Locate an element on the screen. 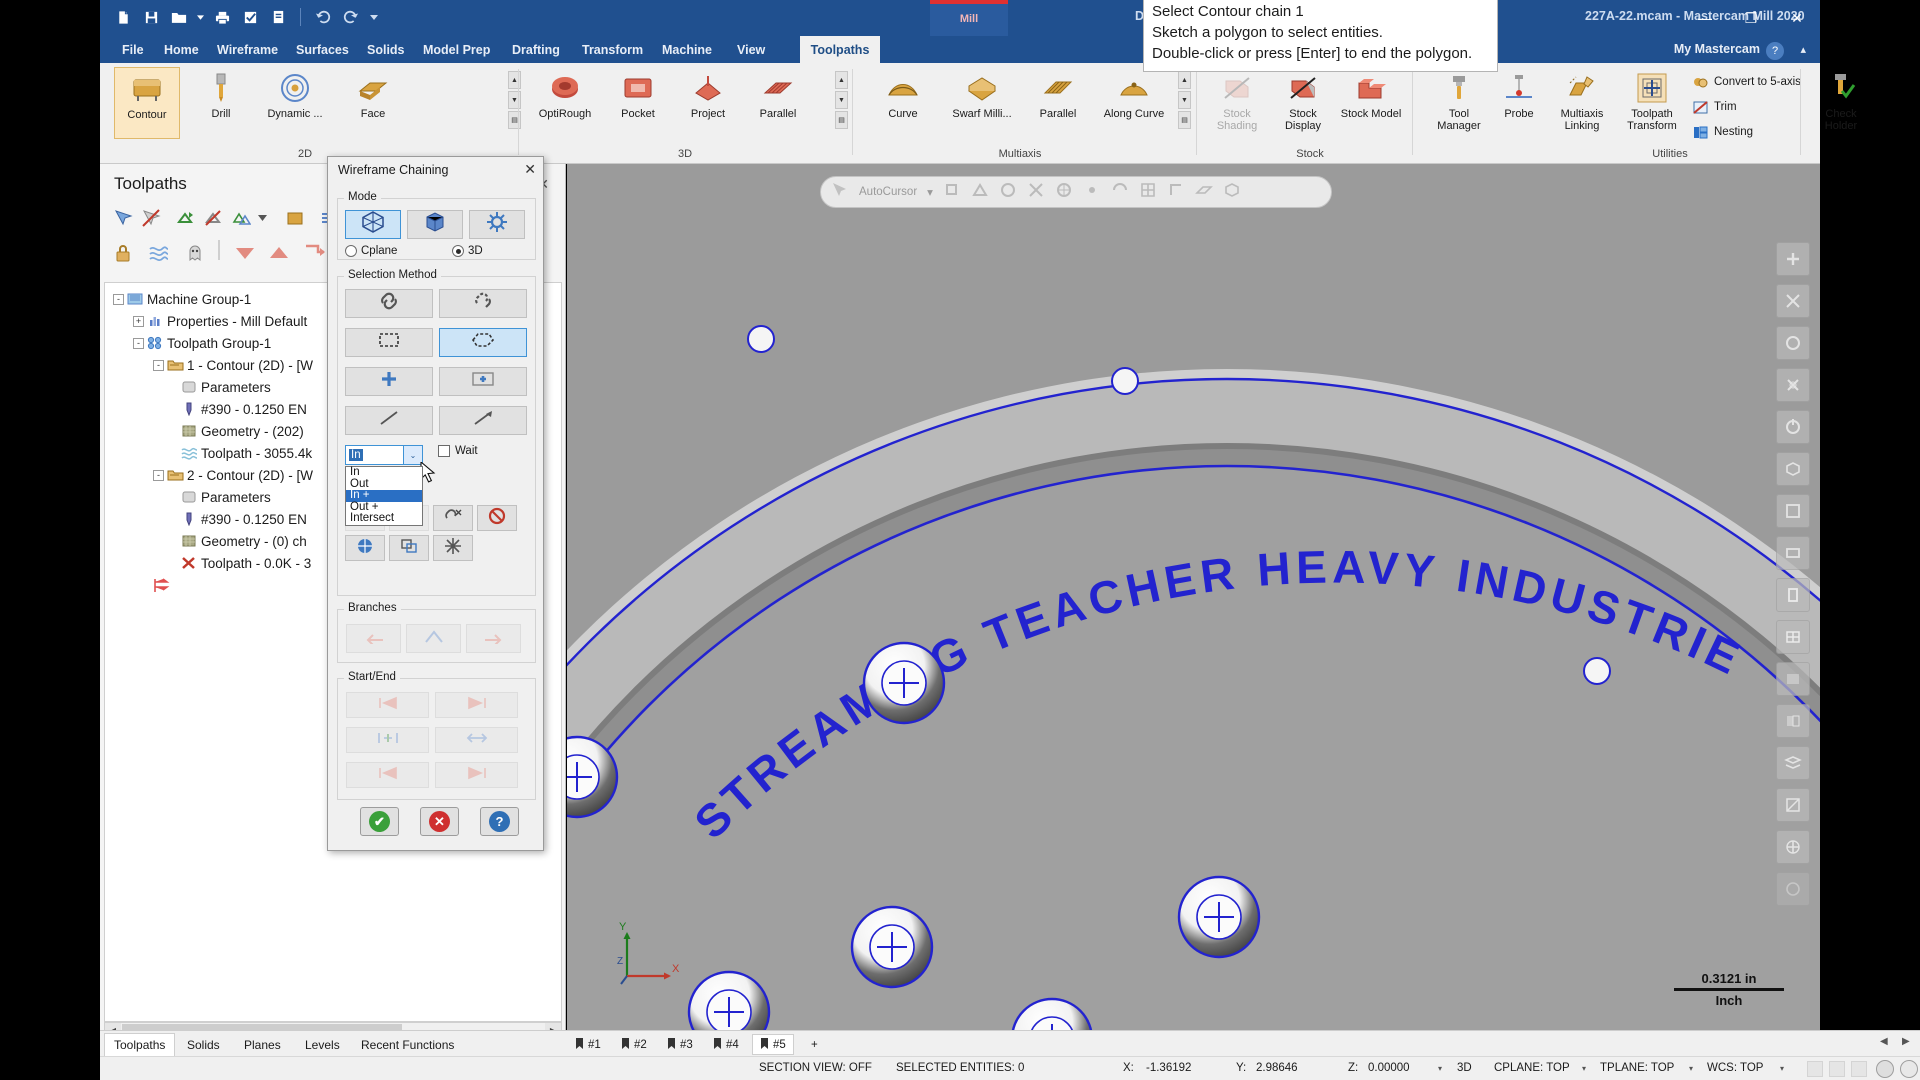  select-none-toolpaths-icon is located at coordinates (151, 218).